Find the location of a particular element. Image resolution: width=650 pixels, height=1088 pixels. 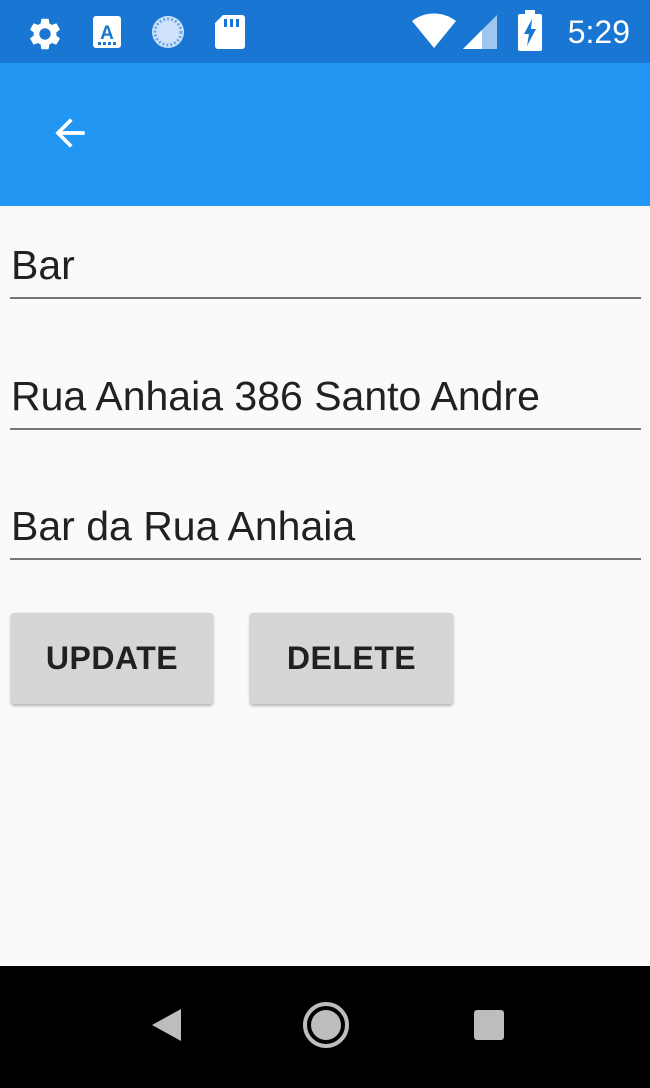

description-field is located at coordinates (325, 530).